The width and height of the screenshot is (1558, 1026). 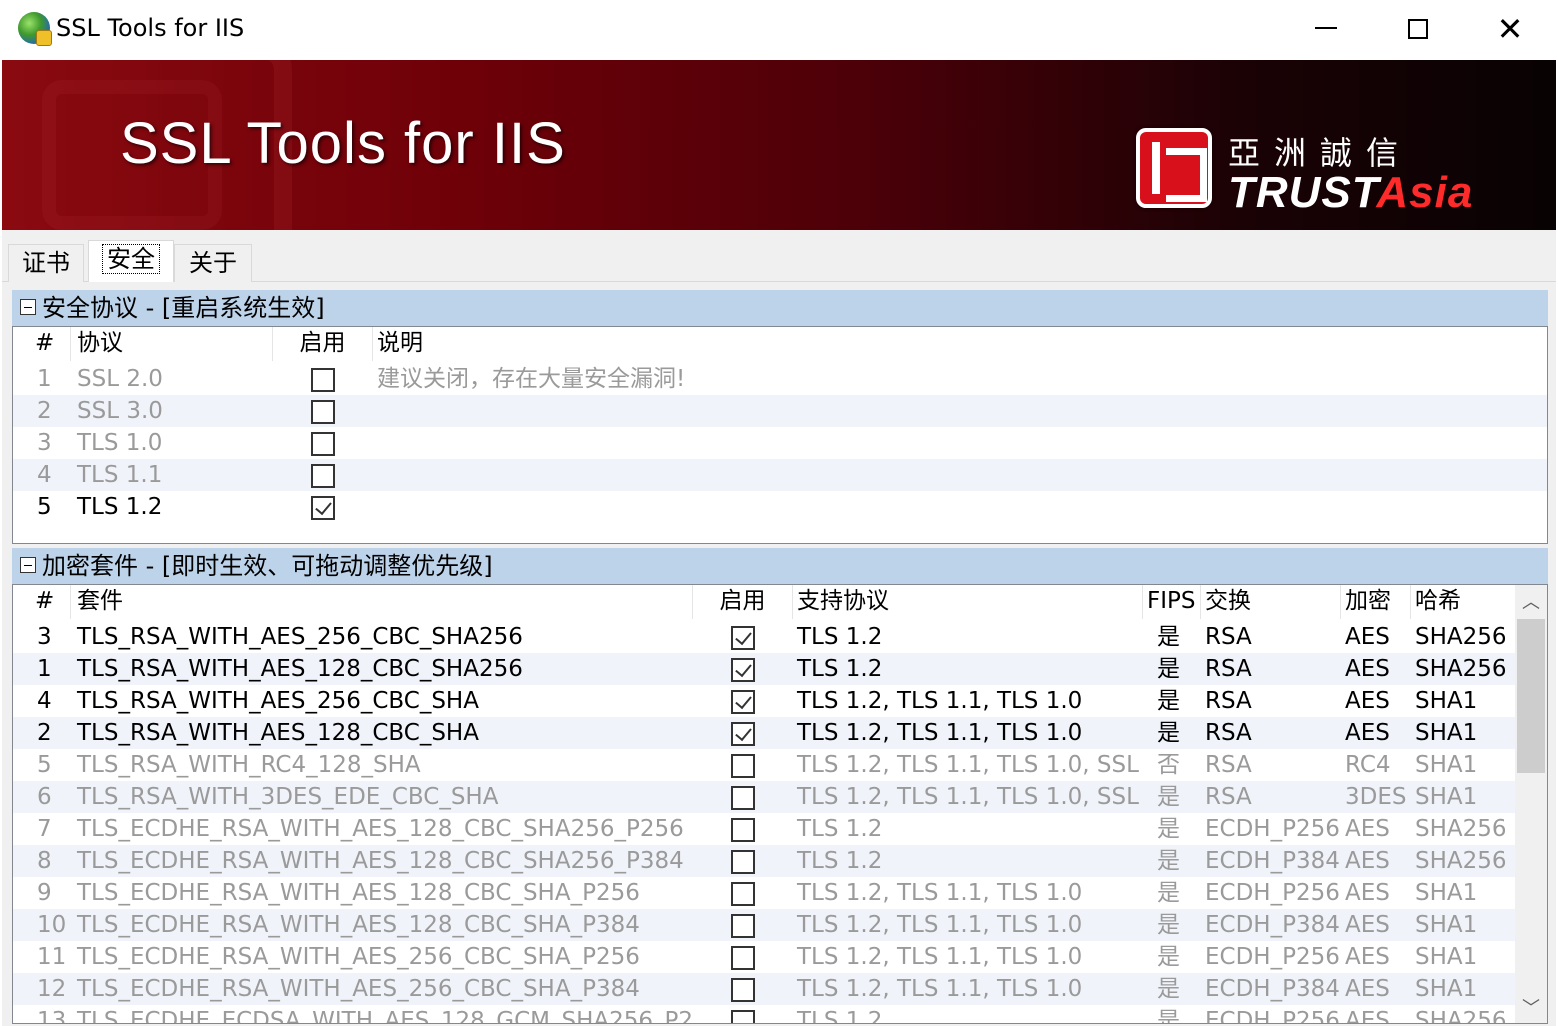 I want to click on scroll-down-icon: ﹀, so click(x=1531, y=1007).